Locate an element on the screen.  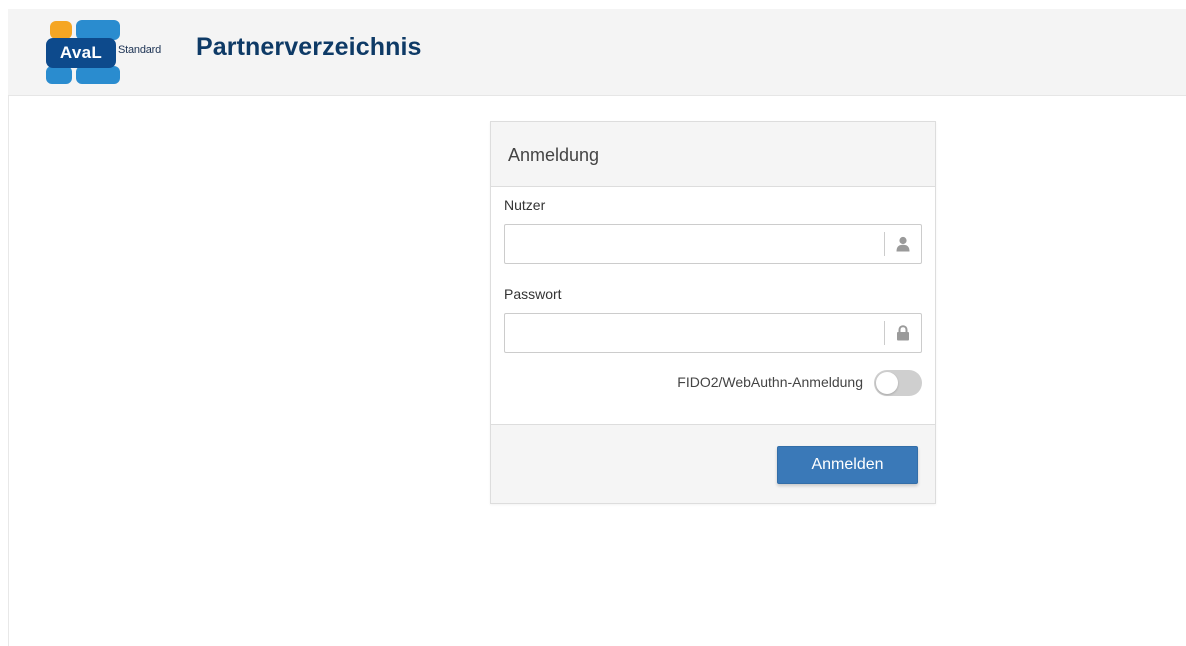
password-input-group is located at coordinates (713, 333).